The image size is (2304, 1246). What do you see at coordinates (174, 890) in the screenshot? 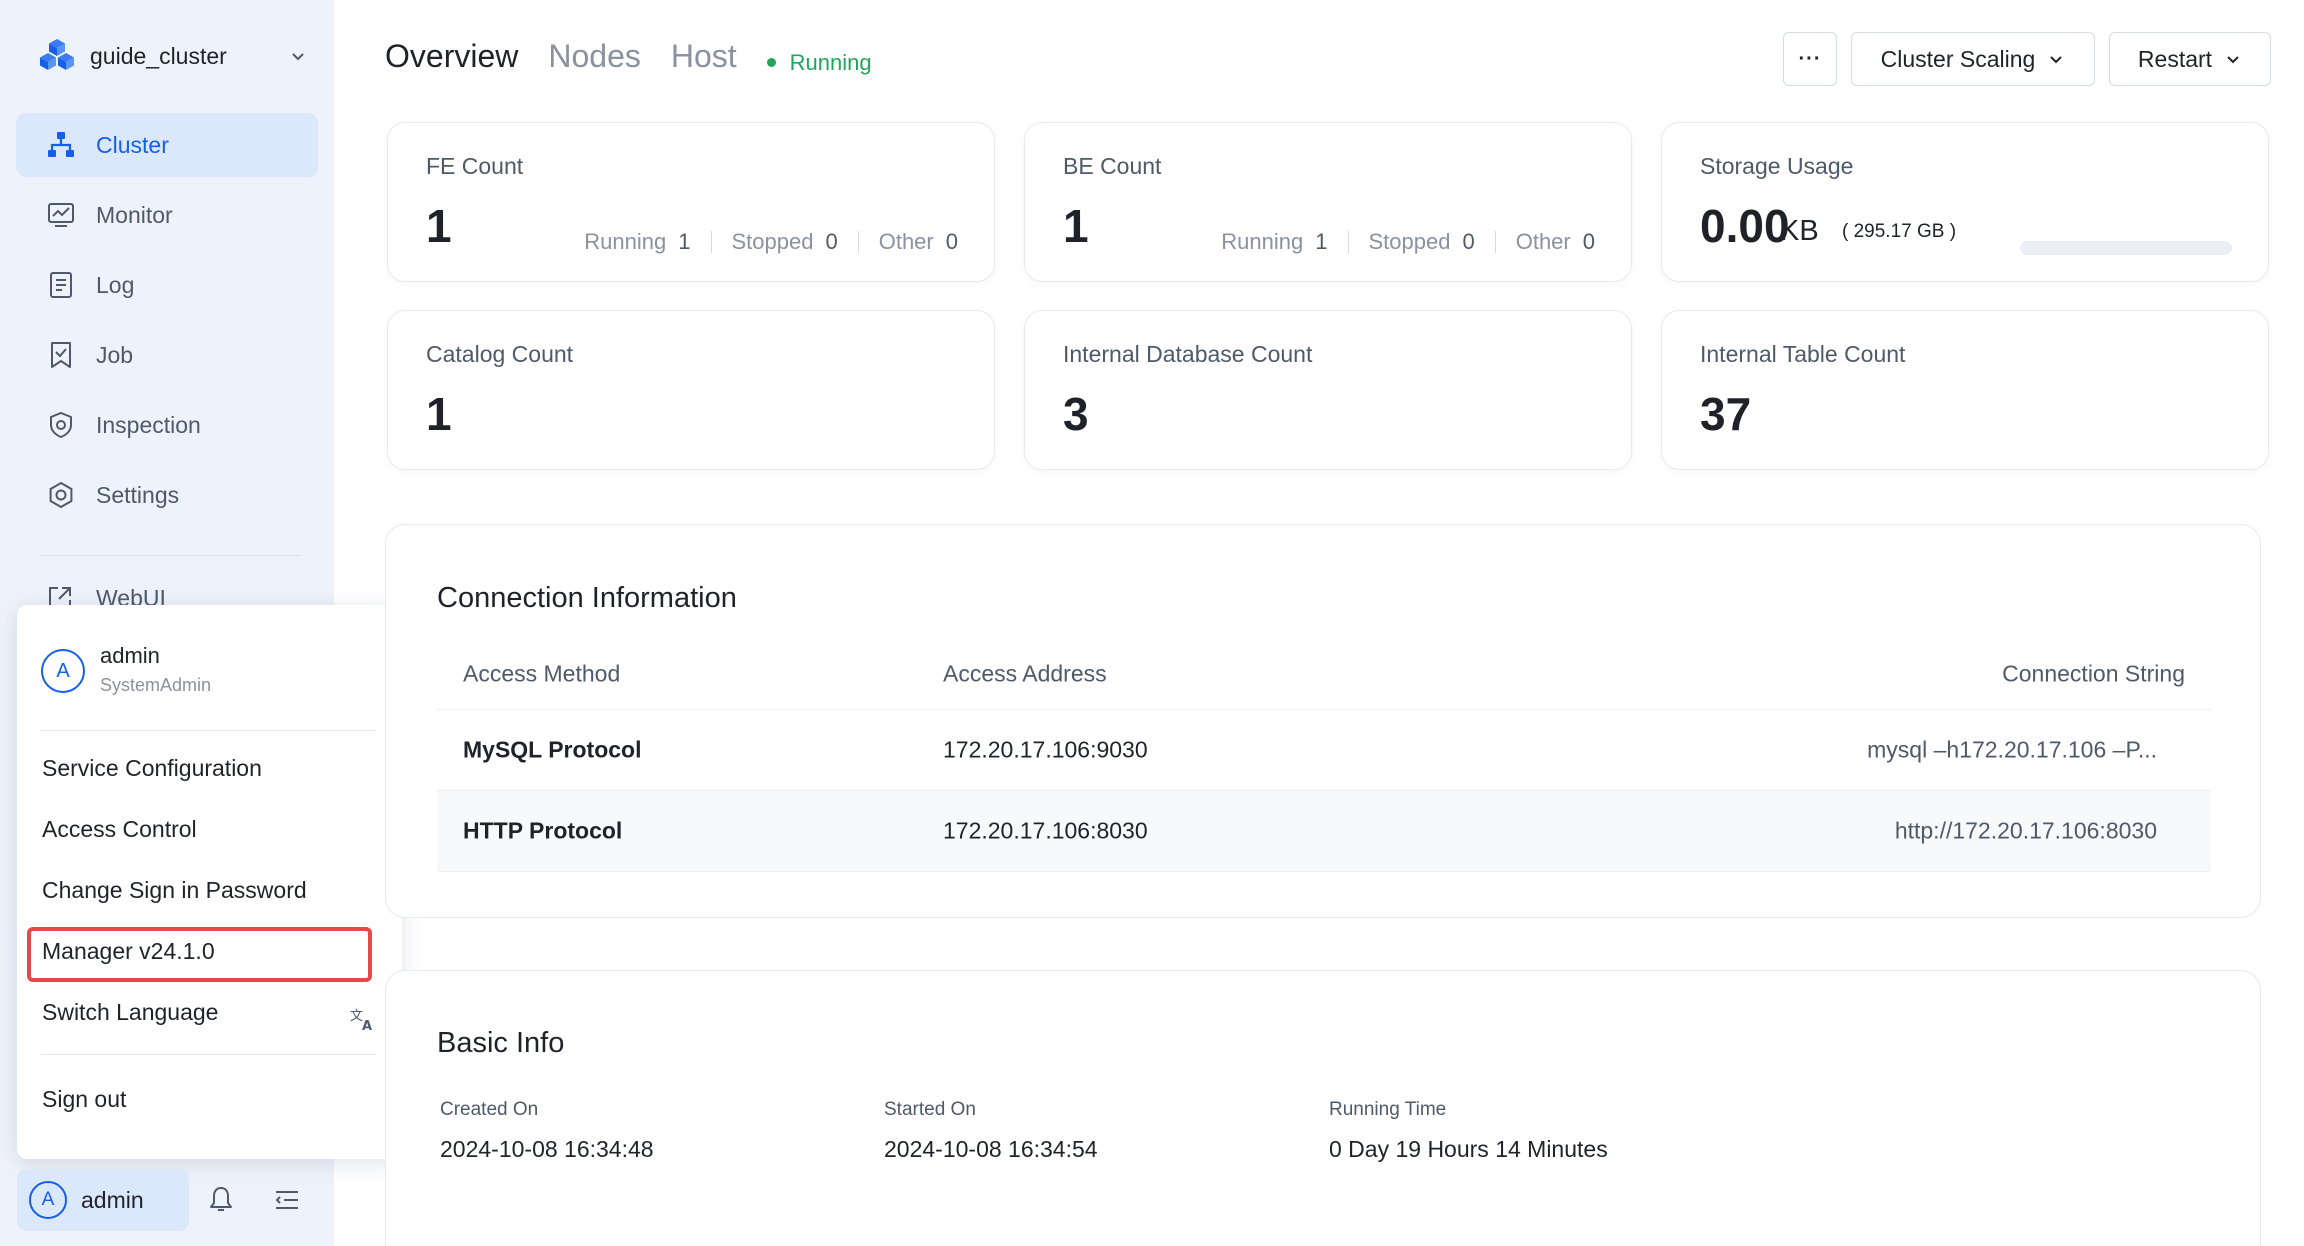
I see `menu-item-change-password: Change Sign in Password` at bounding box center [174, 890].